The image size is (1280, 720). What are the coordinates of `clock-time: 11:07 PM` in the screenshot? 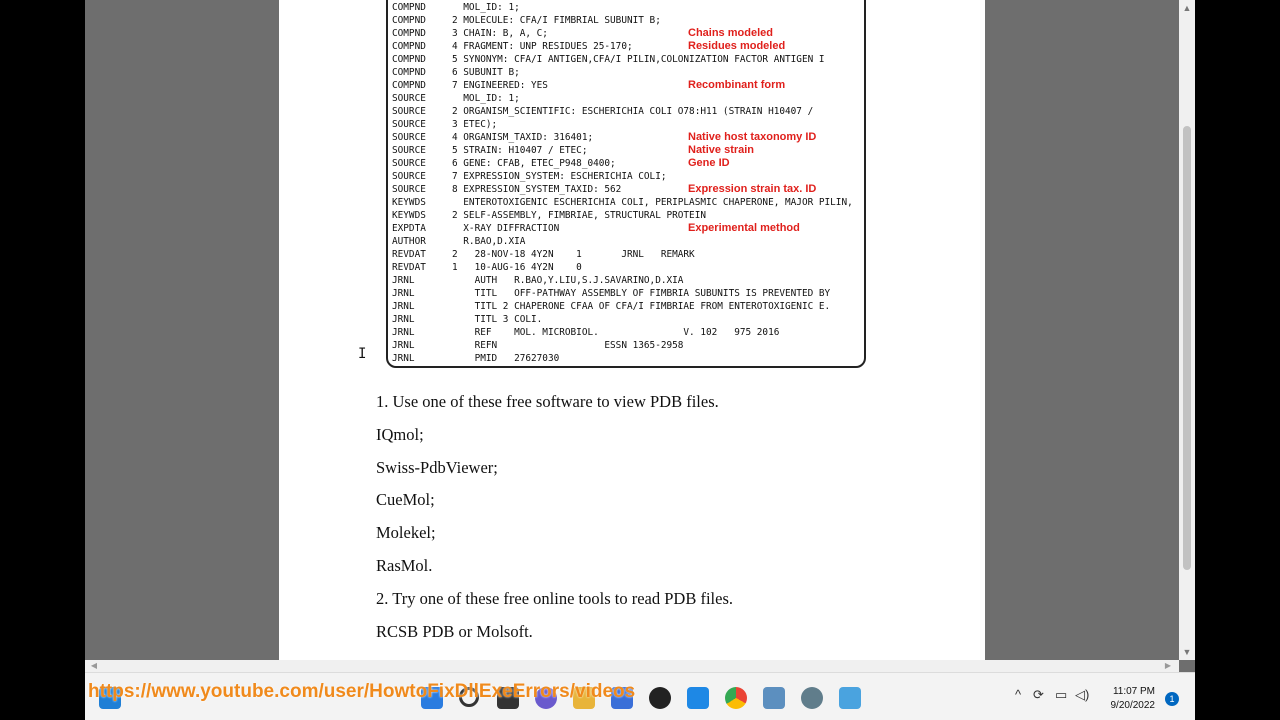 It's located at (1133, 691).